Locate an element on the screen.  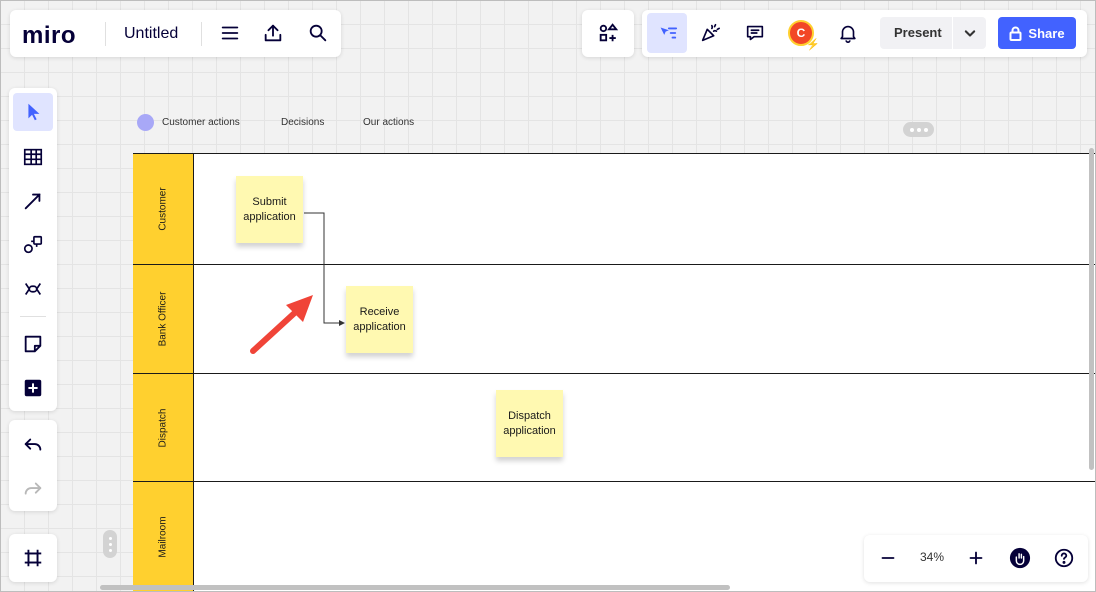
legend-color-swatch is located at coordinates (145, 122).